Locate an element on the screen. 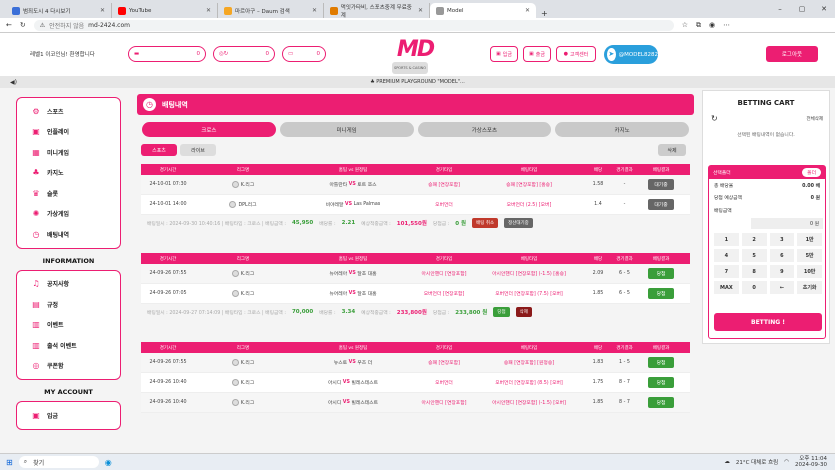 The width and height of the screenshot is (835, 470). star-icon: ☆ is located at coordinates (685, 25).